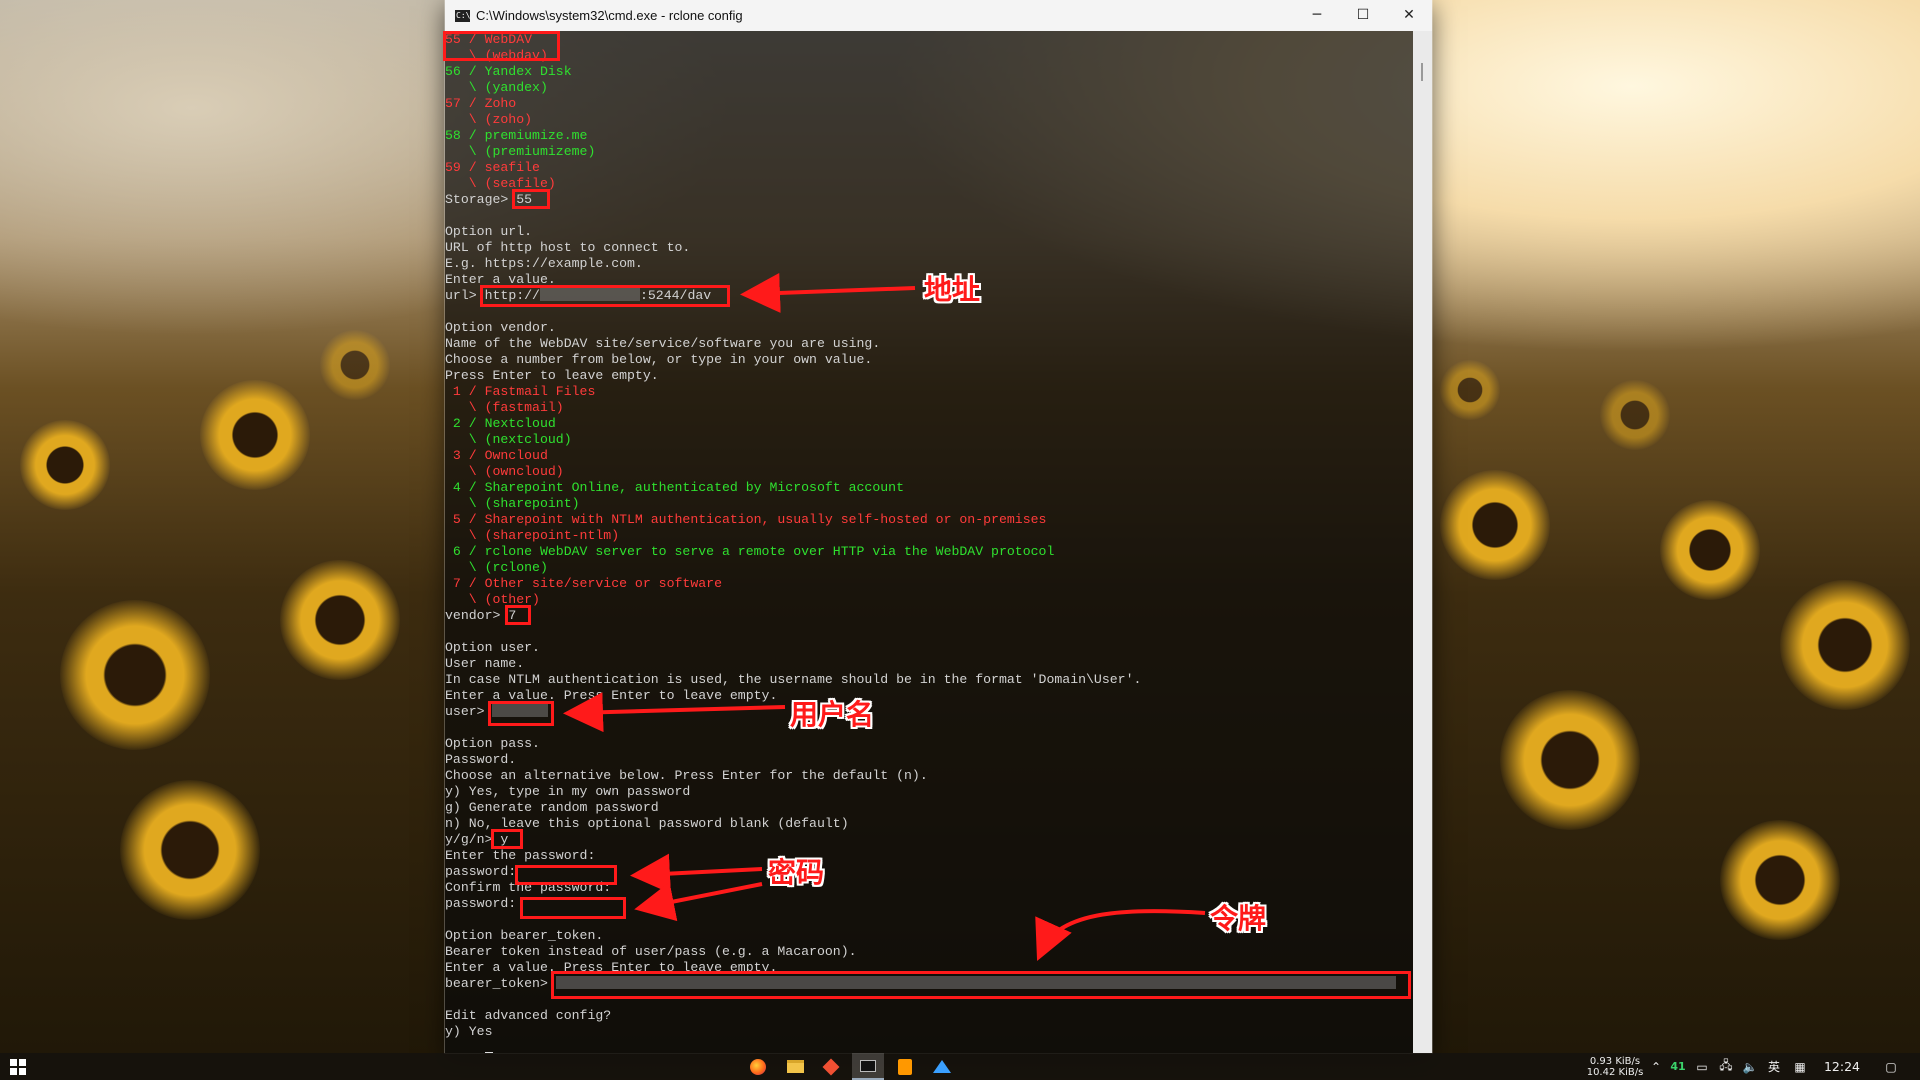  I want to click on vendor-option: \ (sharepoint-ntlm), so click(532, 535).